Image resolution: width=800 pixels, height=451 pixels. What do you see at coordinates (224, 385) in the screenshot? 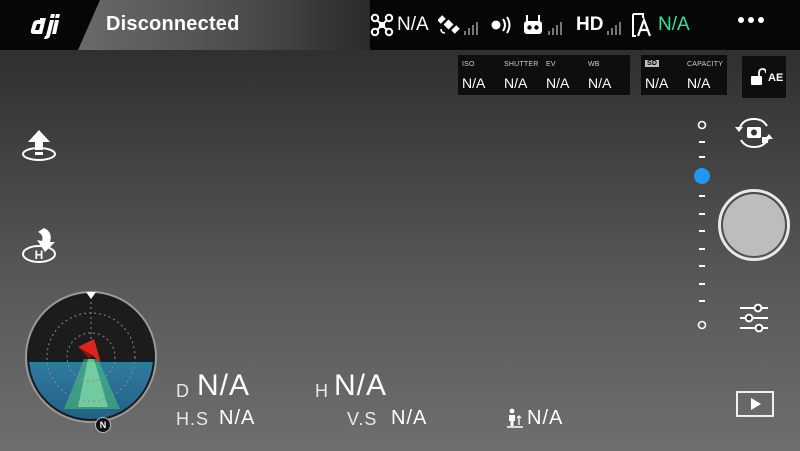
I see `distance-value: N/A` at bounding box center [224, 385].